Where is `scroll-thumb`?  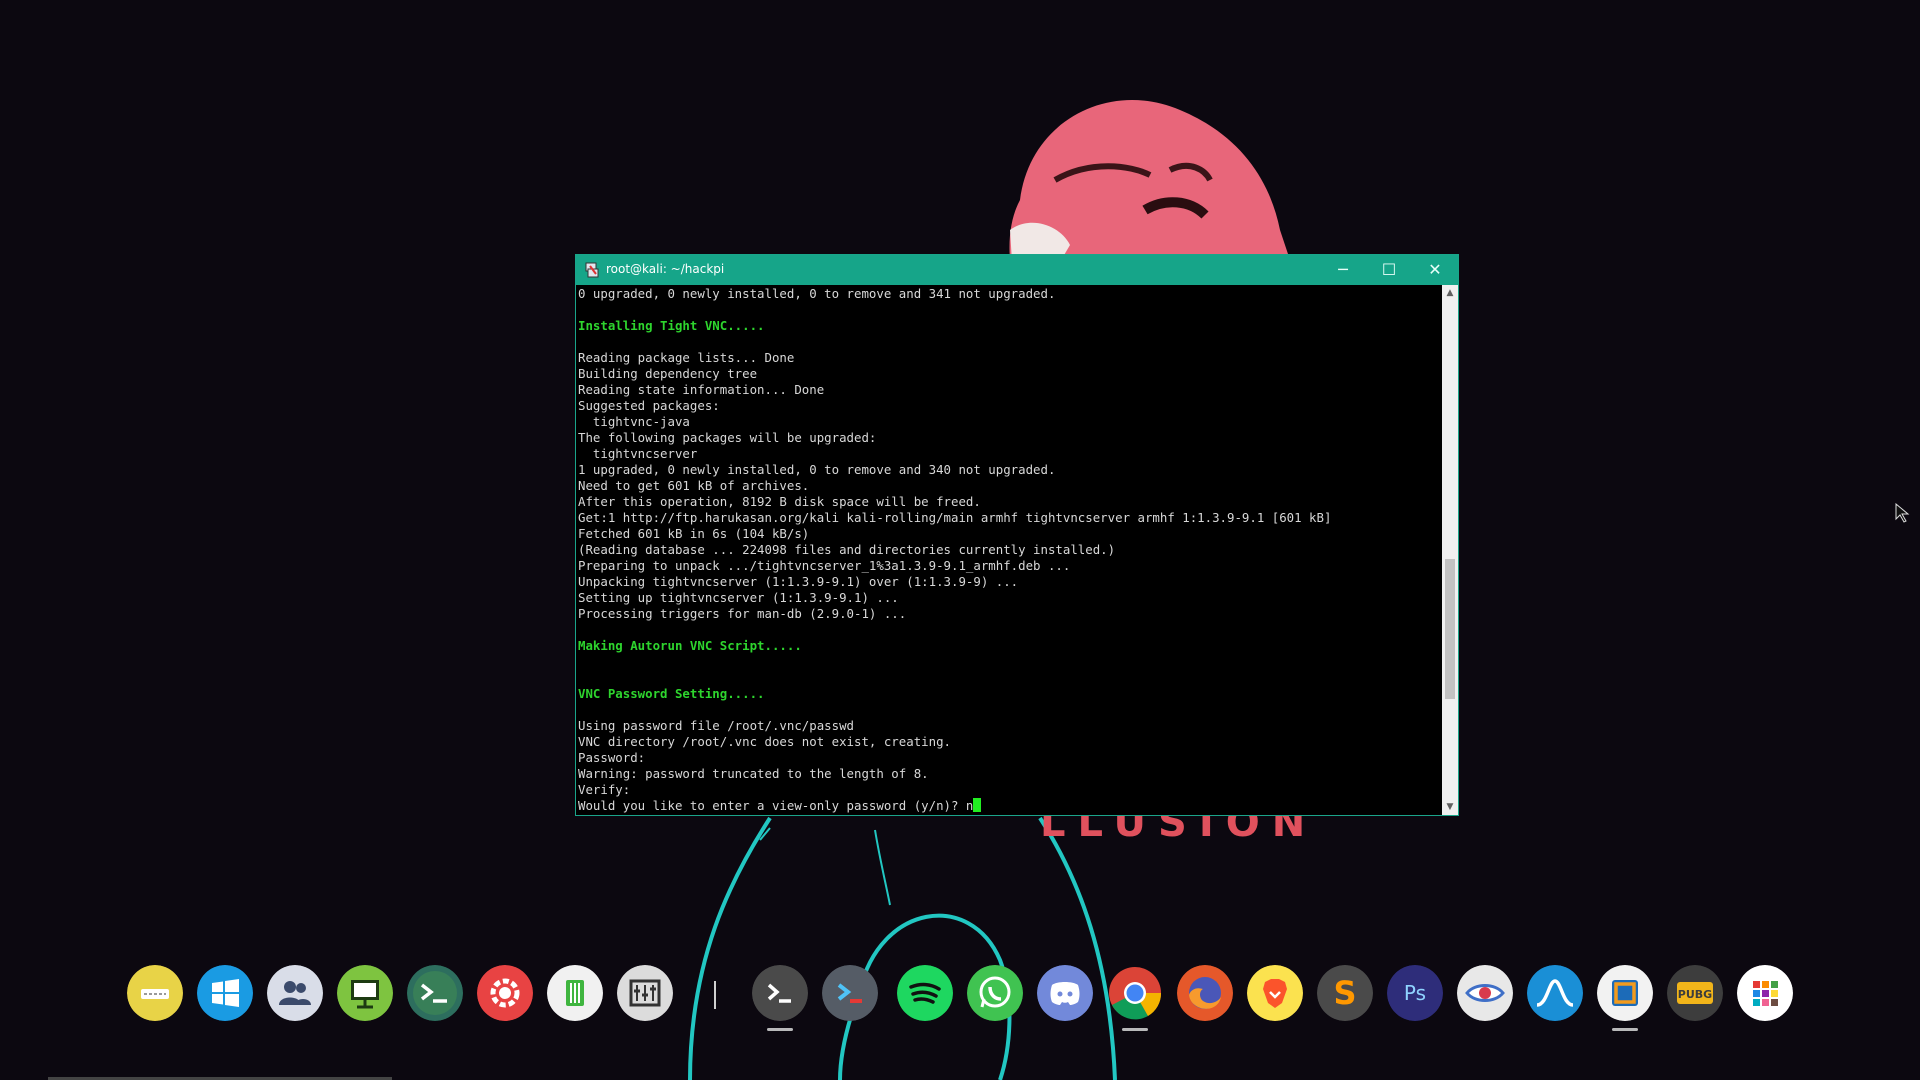
scroll-thumb is located at coordinates (1450, 628).